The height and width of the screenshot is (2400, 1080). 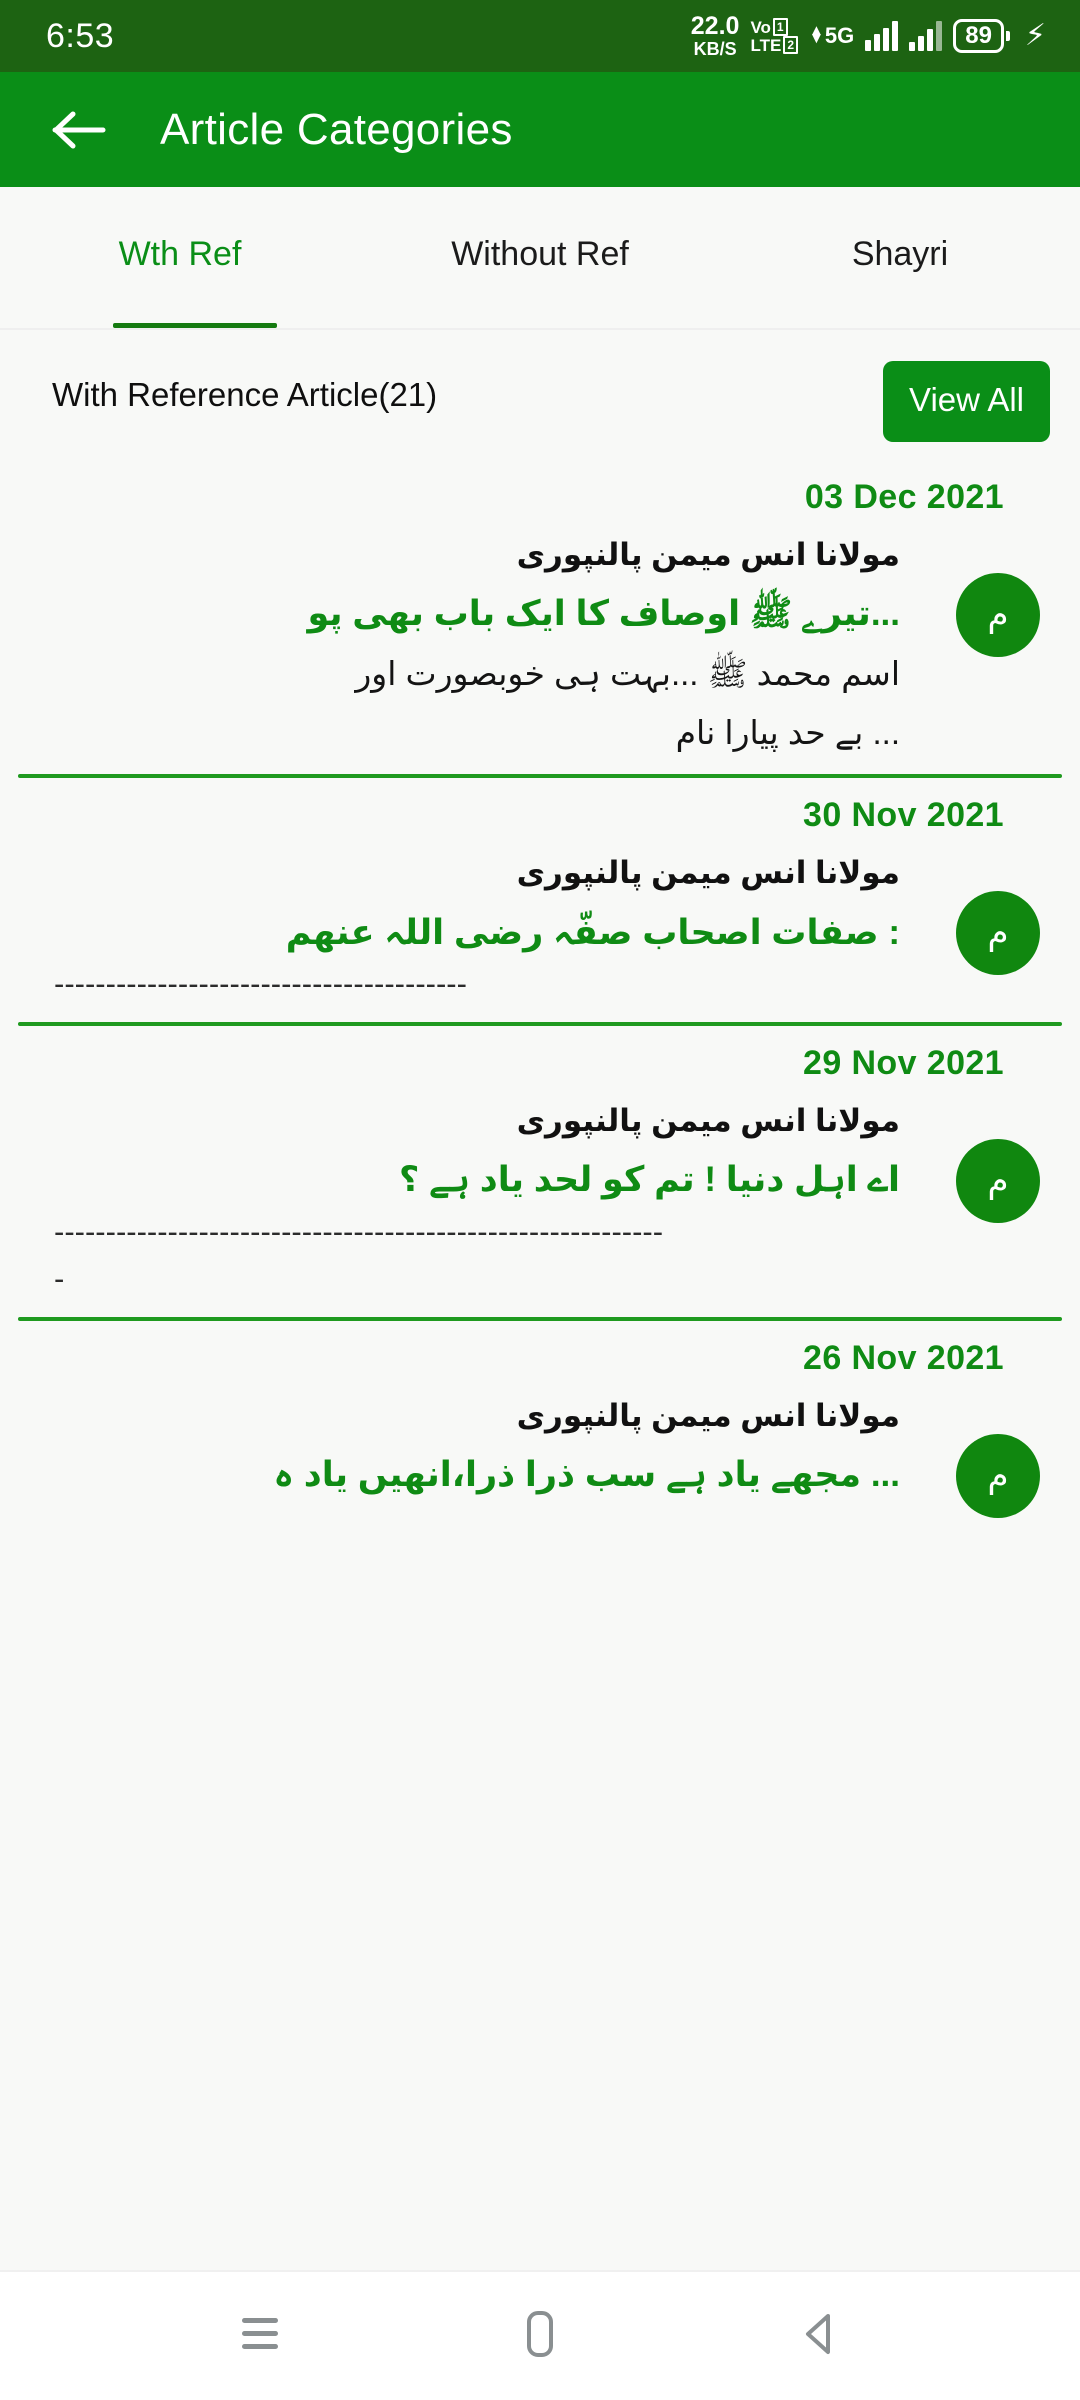 What do you see at coordinates (1035, 35) in the screenshot?
I see `charging-bolt-icon: ⚡` at bounding box center [1035, 35].